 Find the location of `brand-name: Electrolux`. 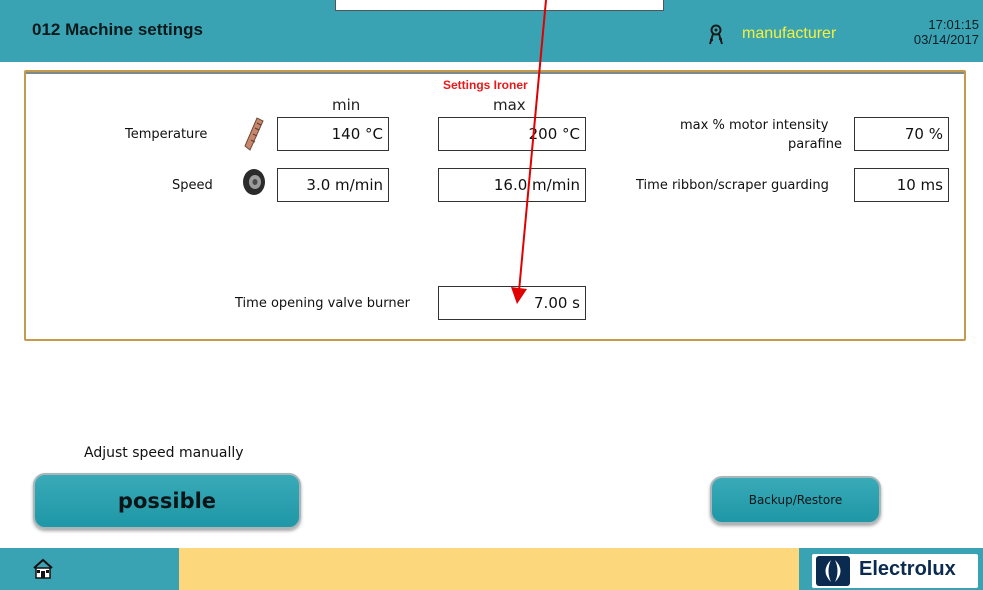

brand-name: Electrolux is located at coordinates (907, 569).